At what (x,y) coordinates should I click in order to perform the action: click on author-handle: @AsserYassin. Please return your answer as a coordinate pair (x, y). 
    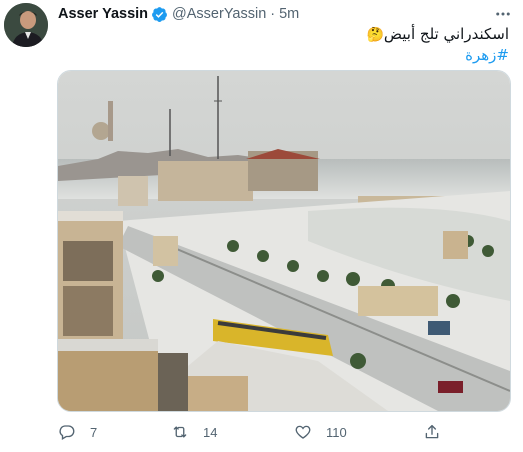
    Looking at the image, I should click on (219, 14).